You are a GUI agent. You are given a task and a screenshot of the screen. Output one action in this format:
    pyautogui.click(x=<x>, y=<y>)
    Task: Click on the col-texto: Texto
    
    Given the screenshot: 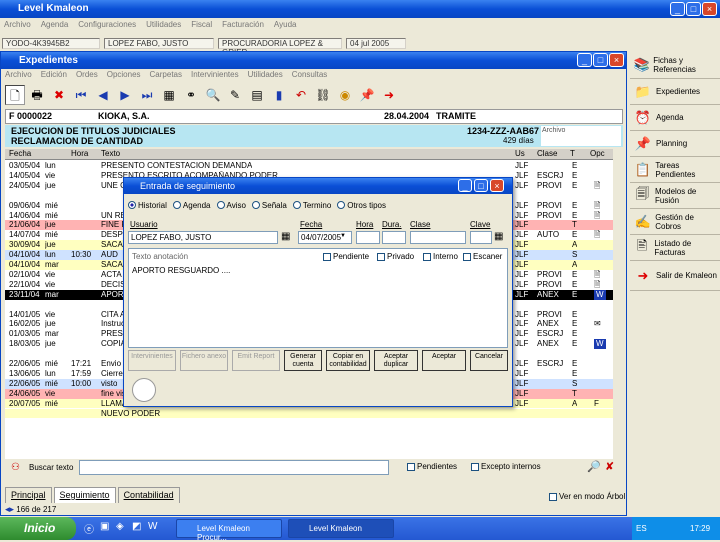 What is the action you would take?
    pyautogui.click(x=110, y=153)
    